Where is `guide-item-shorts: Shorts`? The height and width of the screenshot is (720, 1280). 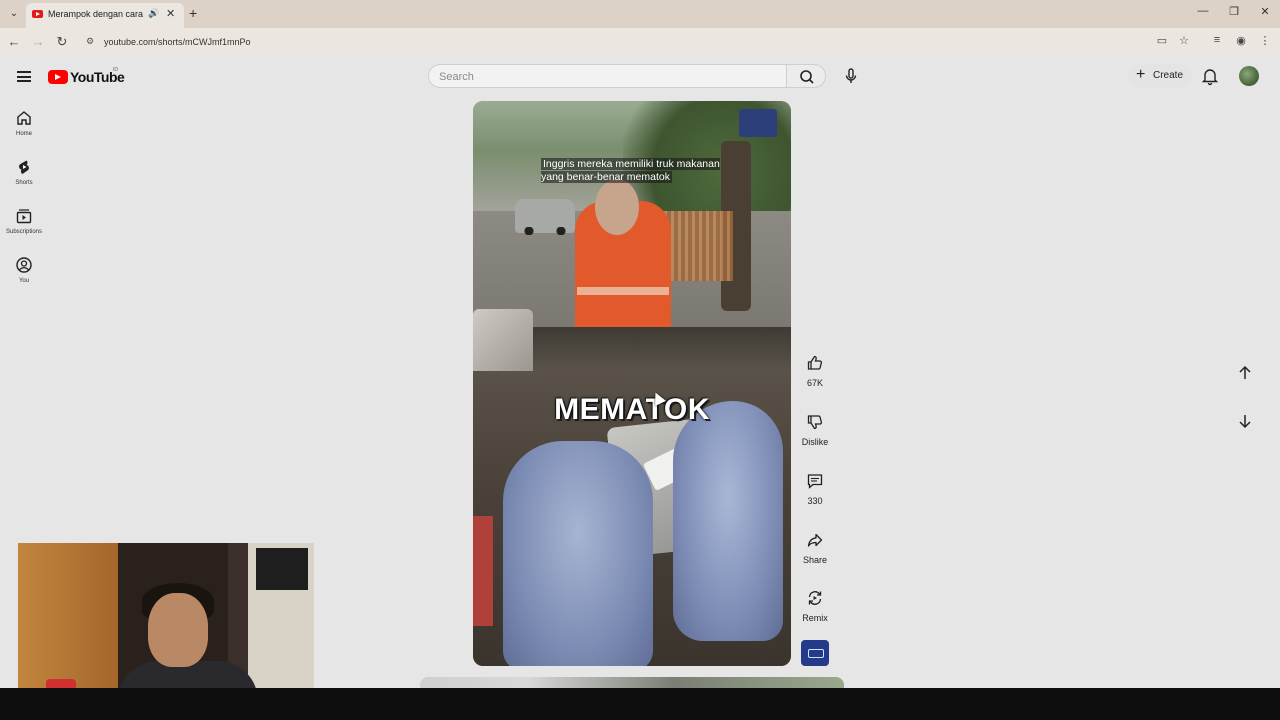 guide-item-shorts: Shorts is located at coordinates (24, 180).